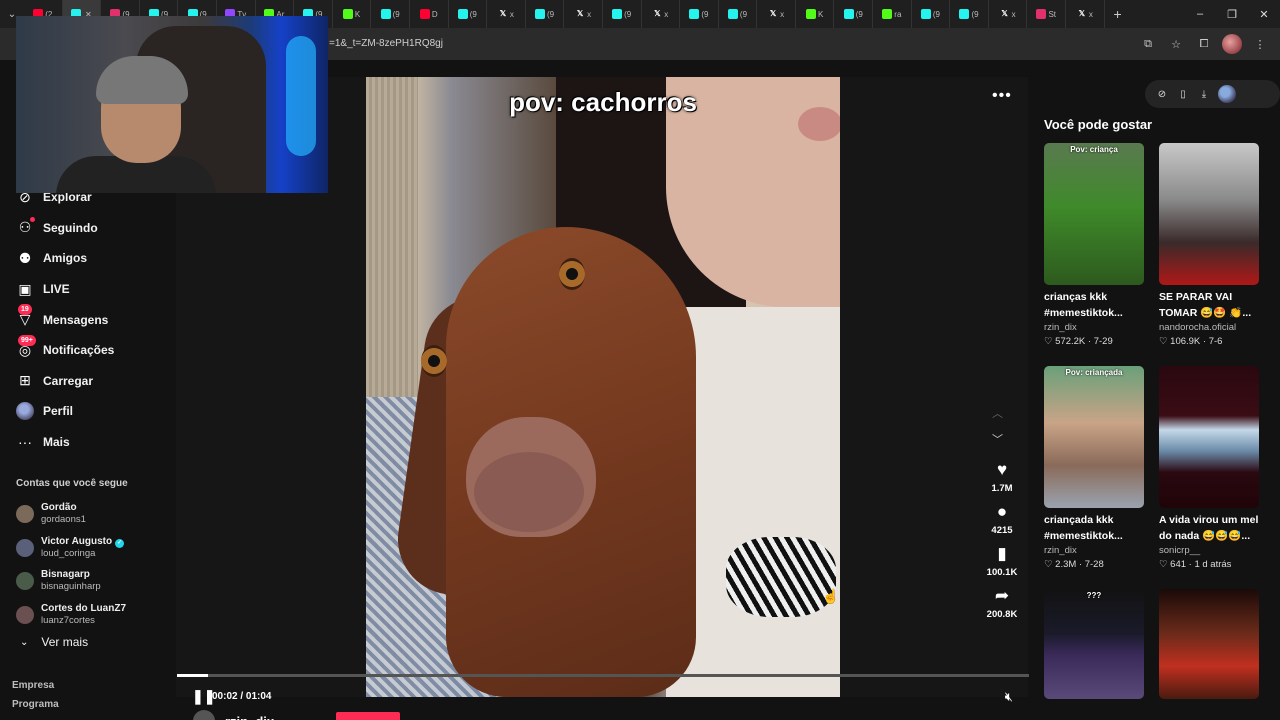 This screenshot has width=1280, height=720. Describe the element at coordinates (93, 581) in the screenshot. I see `following-account: Bisnagarp bisnaguinharp` at that location.